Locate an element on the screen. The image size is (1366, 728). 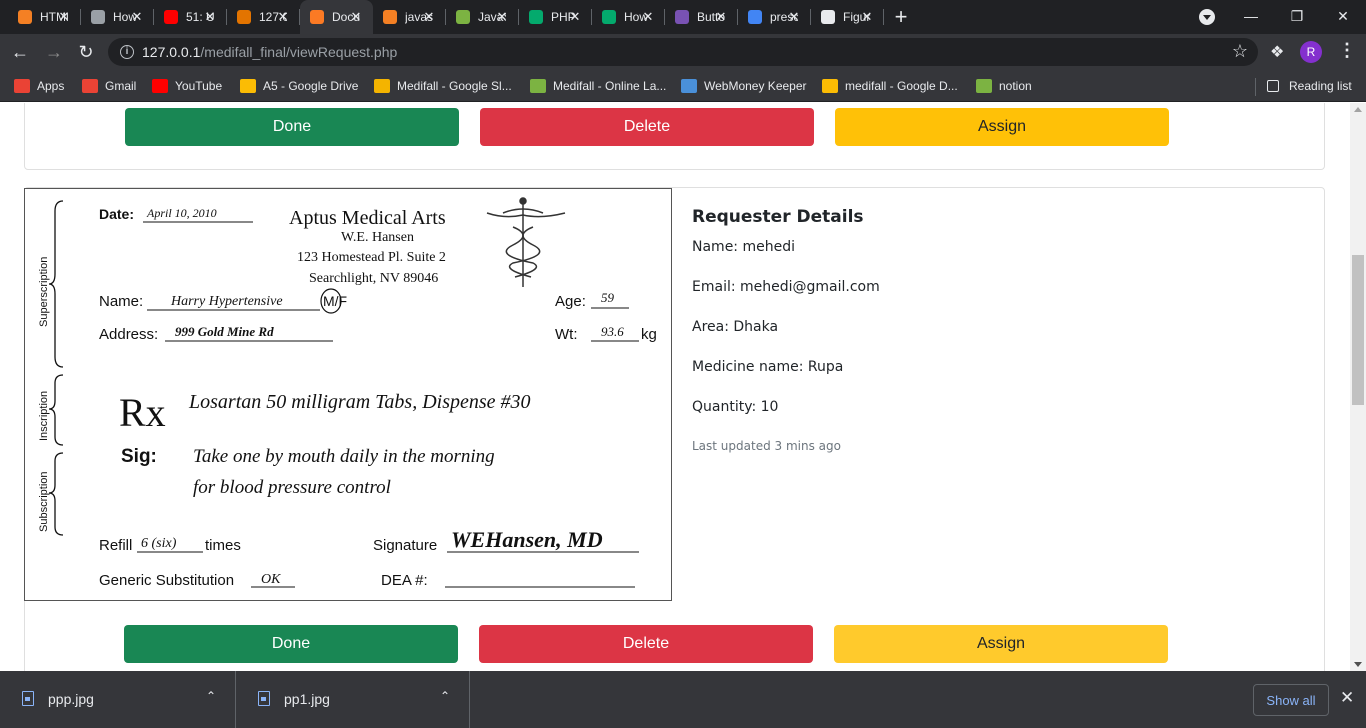
reading-list: Reading list is located at coordinates (1309, 86).